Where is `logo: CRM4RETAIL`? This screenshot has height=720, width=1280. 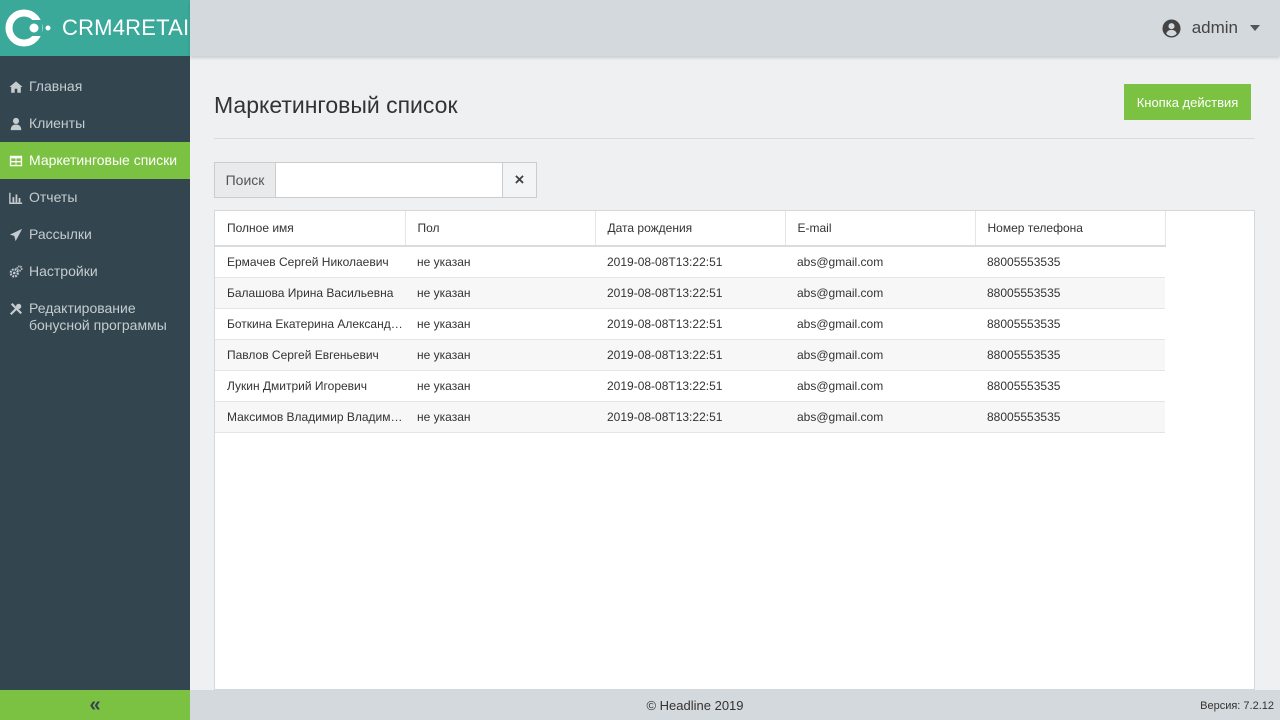 logo: CRM4RETAIL is located at coordinates (101, 28).